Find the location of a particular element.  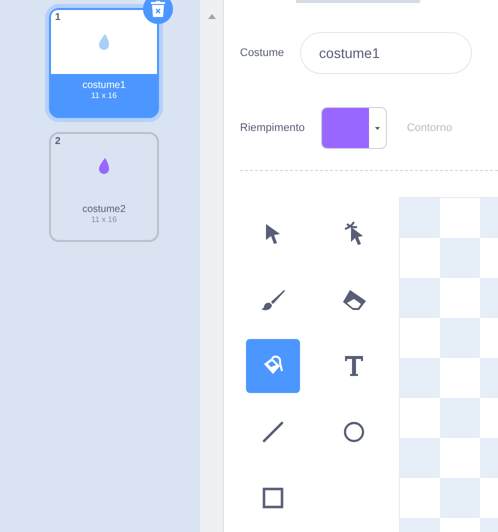

costume-number: 2 is located at coordinates (58, 141).